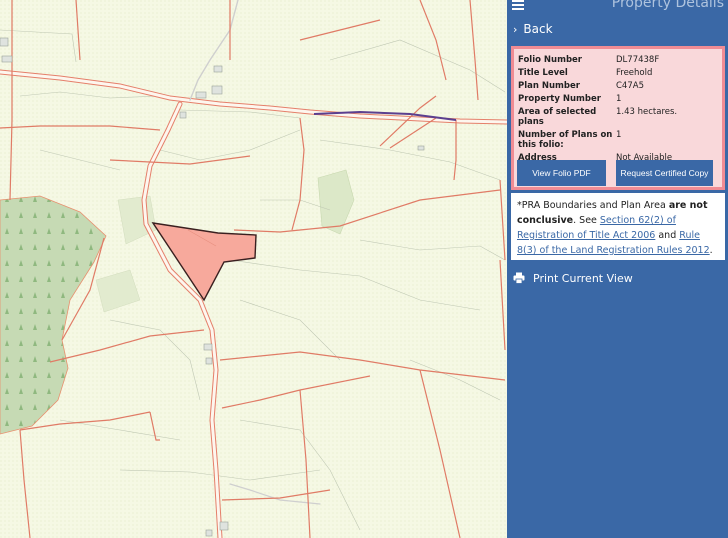  What do you see at coordinates (518, 5) in the screenshot?
I see `hamburger-menu-icon` at bounding box center [518, 5].